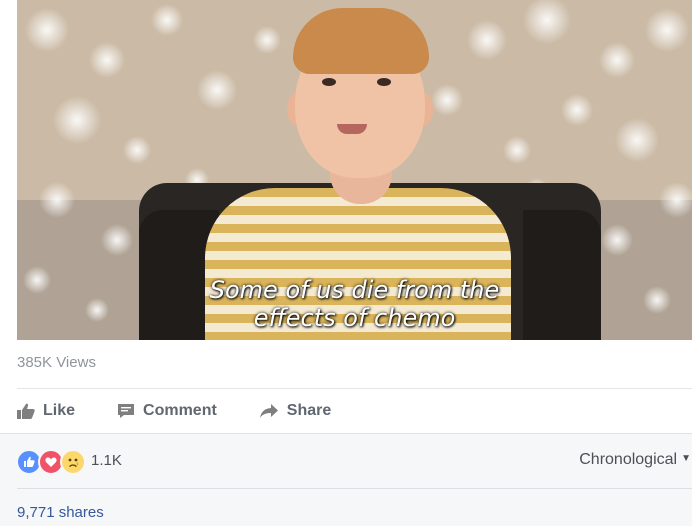  What do you see at coordinates (26, 411) in the screenshot?
I see `thumbs-up-icon` at bounding box center [26, 411].